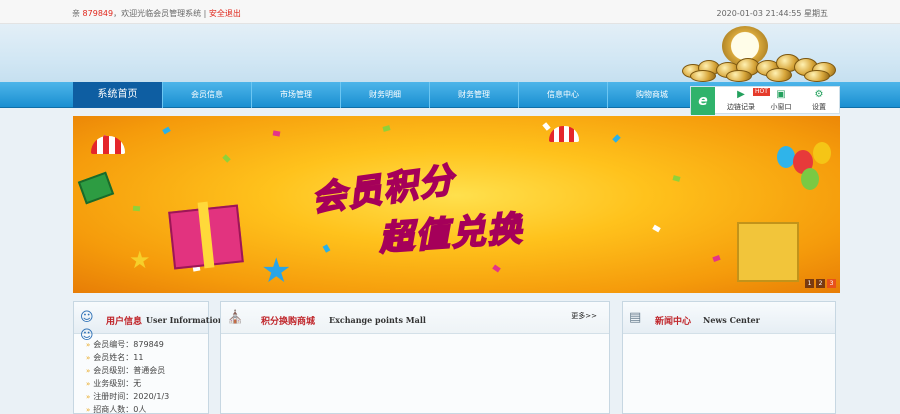 Image resolution: width=900 pixels, height=414 pixels. Describe the element at coordinates (819, 107) in the screenshot. I see `settings-label: 设置` at that location.